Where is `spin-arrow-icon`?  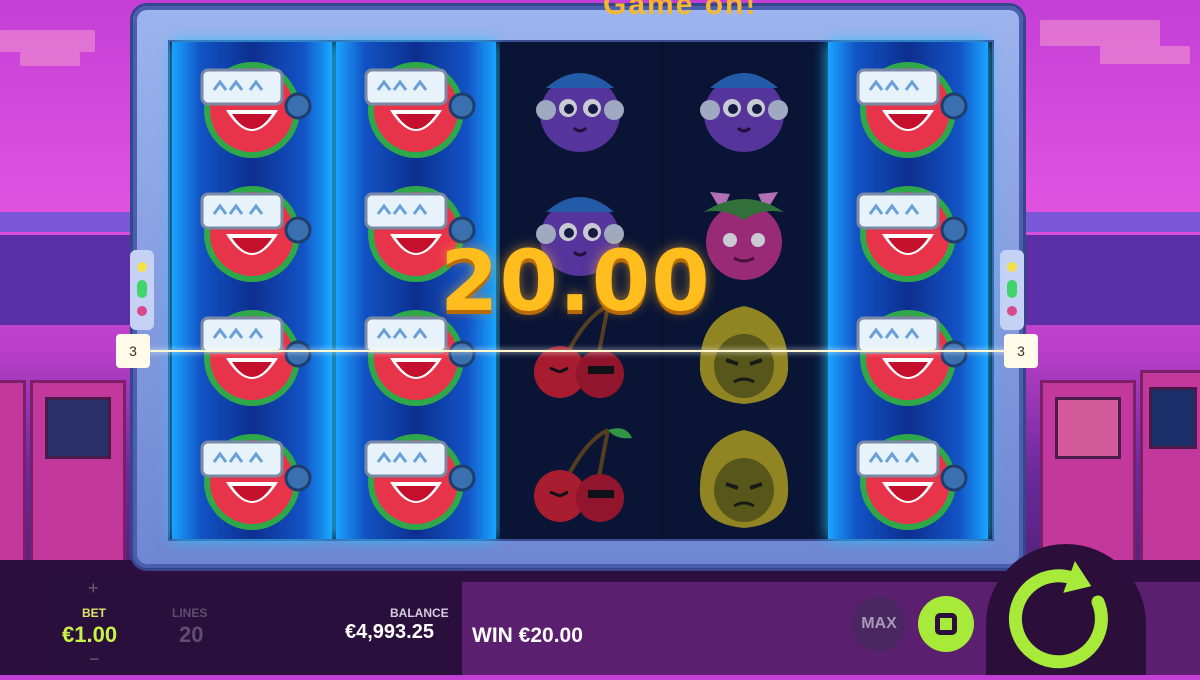
spin-arrow-icon is located at coordinates (1058, 614).